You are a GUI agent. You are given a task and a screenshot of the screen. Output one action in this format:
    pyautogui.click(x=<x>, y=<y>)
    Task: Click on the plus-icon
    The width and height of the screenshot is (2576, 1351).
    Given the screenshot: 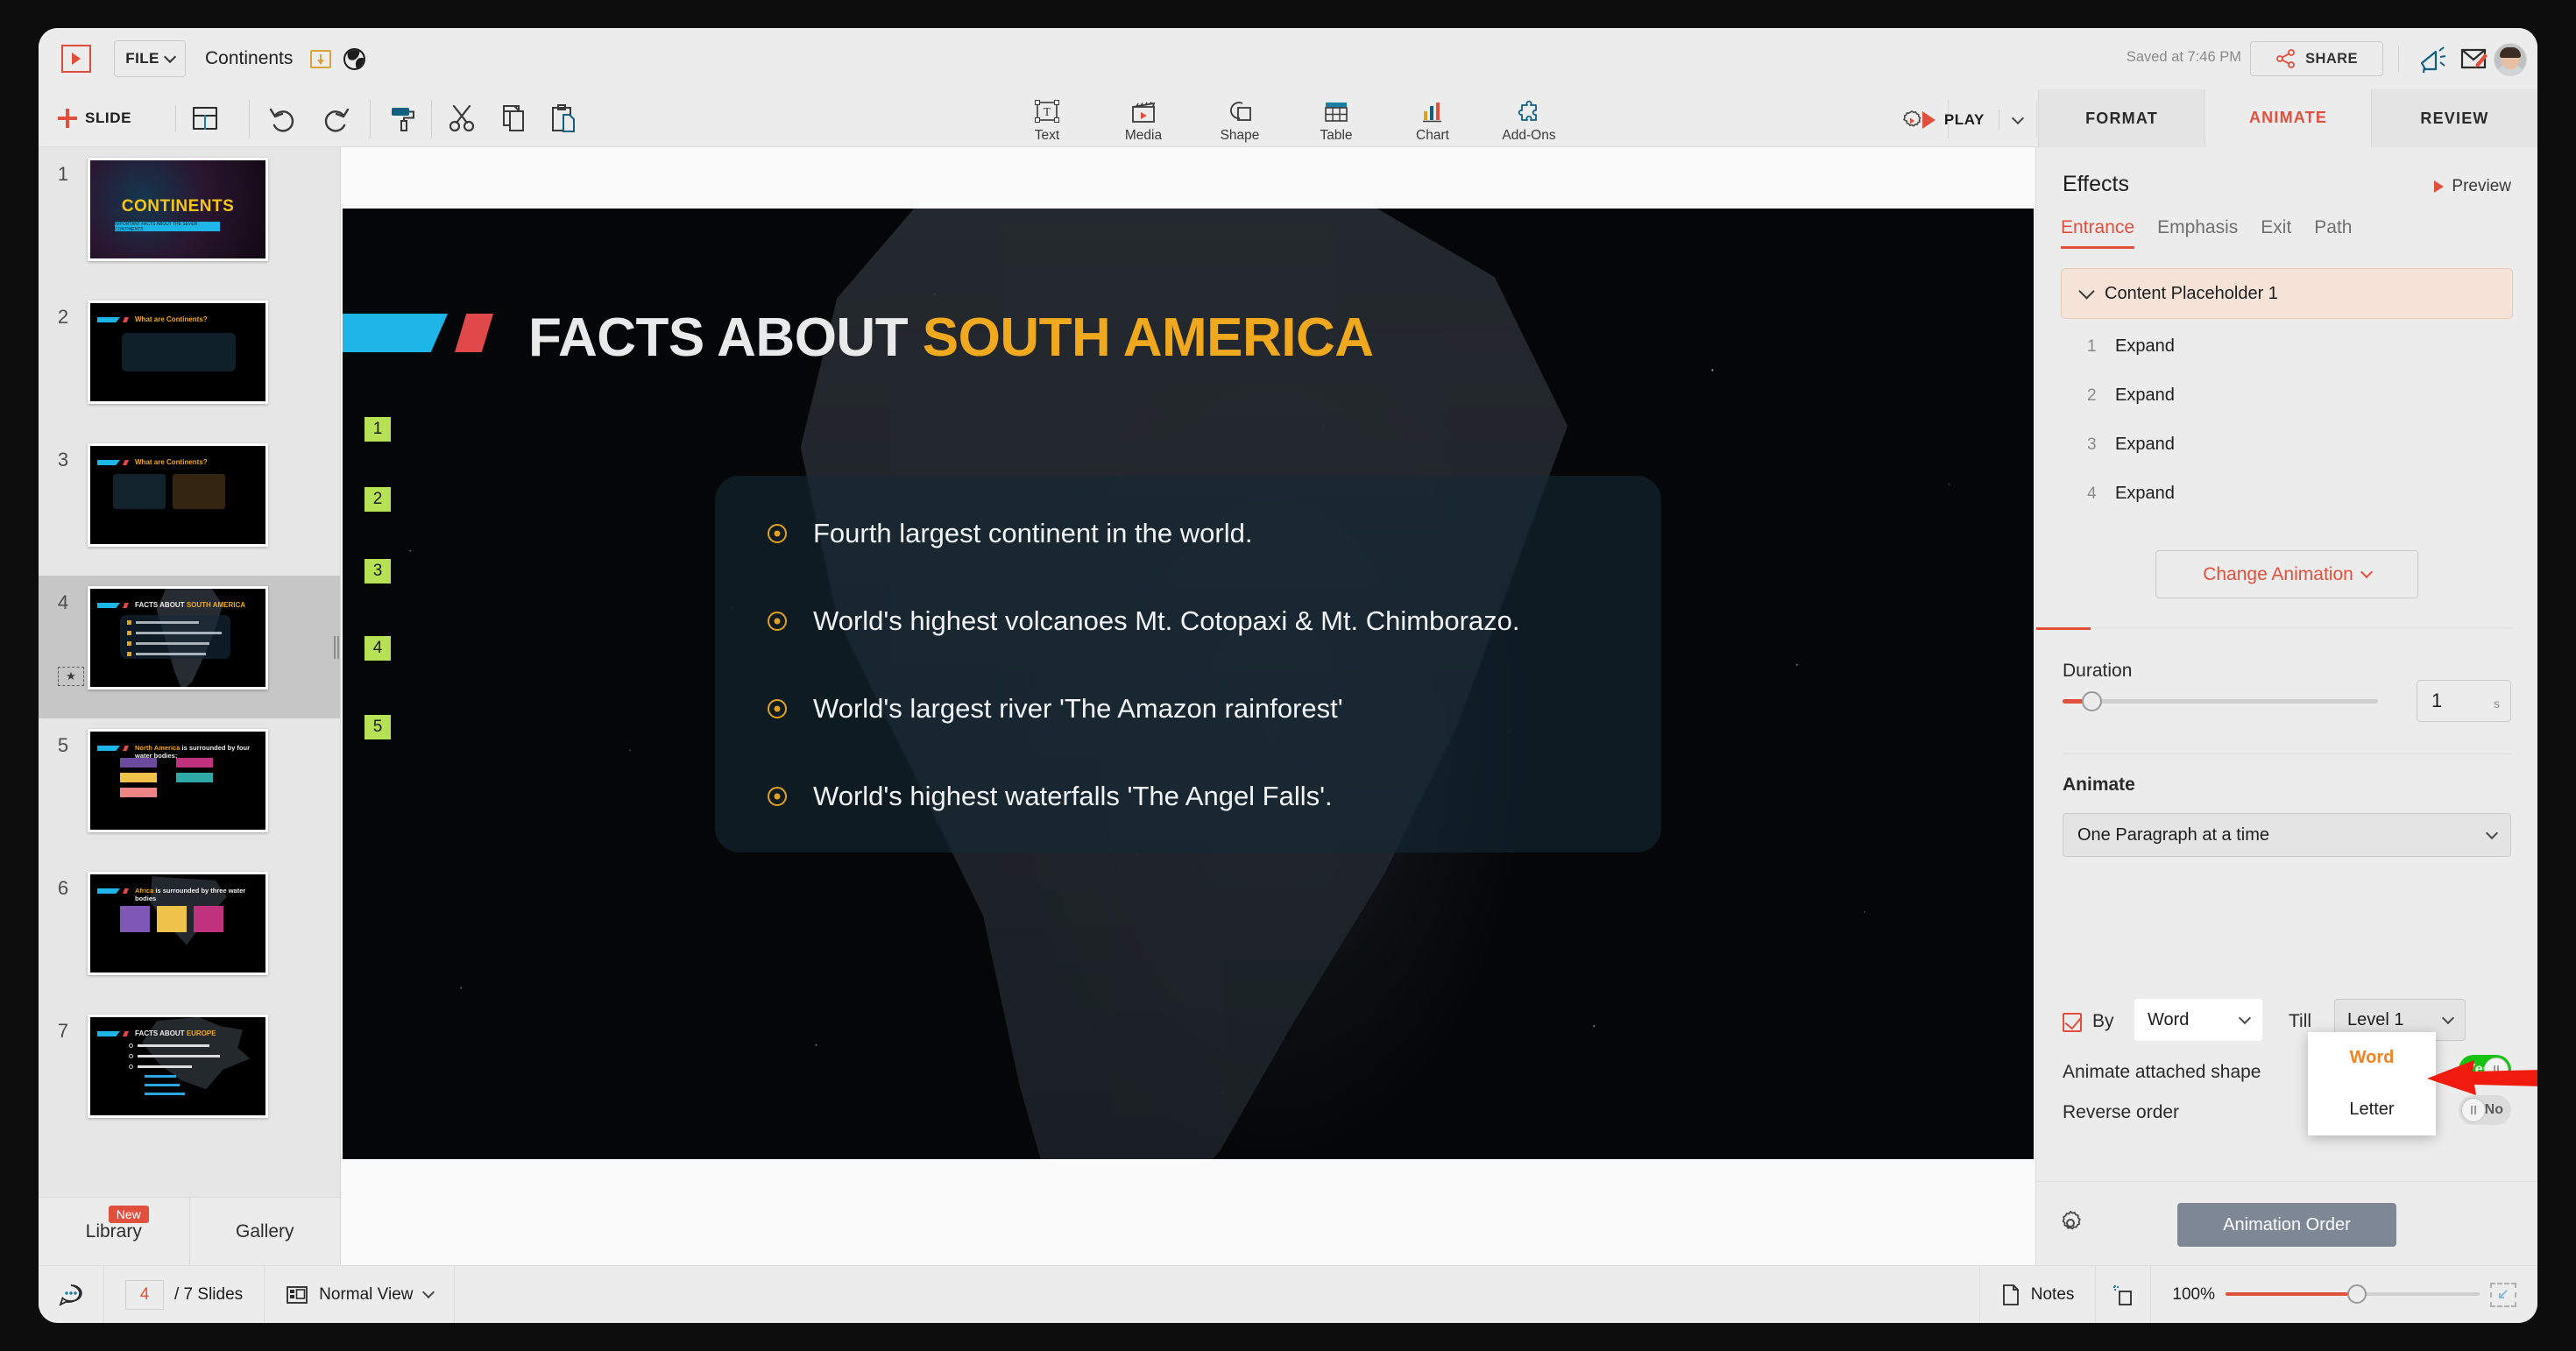 What is the action you would take?
    pyautogui.click(x=67, y=119)
    